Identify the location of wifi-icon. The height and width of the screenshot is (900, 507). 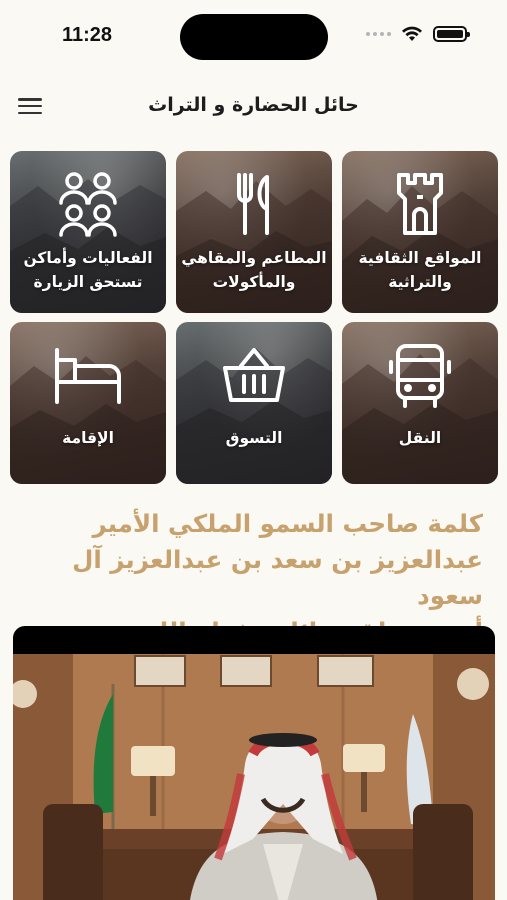
(412, 33).